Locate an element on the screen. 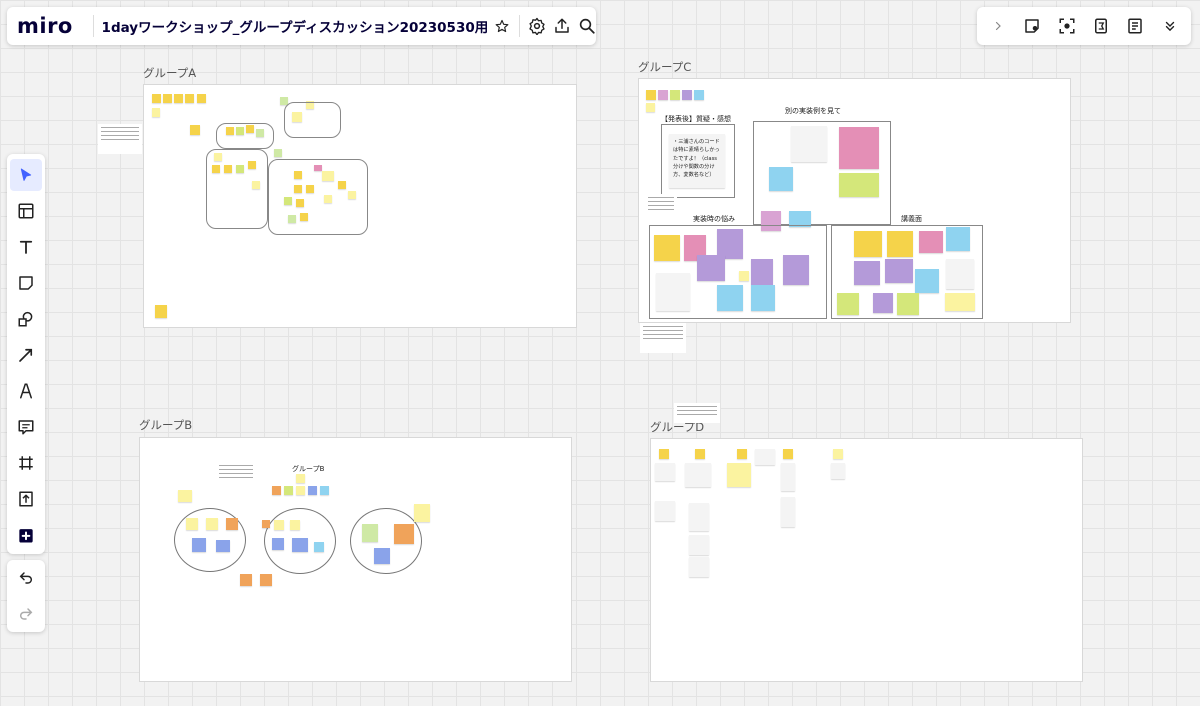  templates-icon is located at coordinates (26, 211).